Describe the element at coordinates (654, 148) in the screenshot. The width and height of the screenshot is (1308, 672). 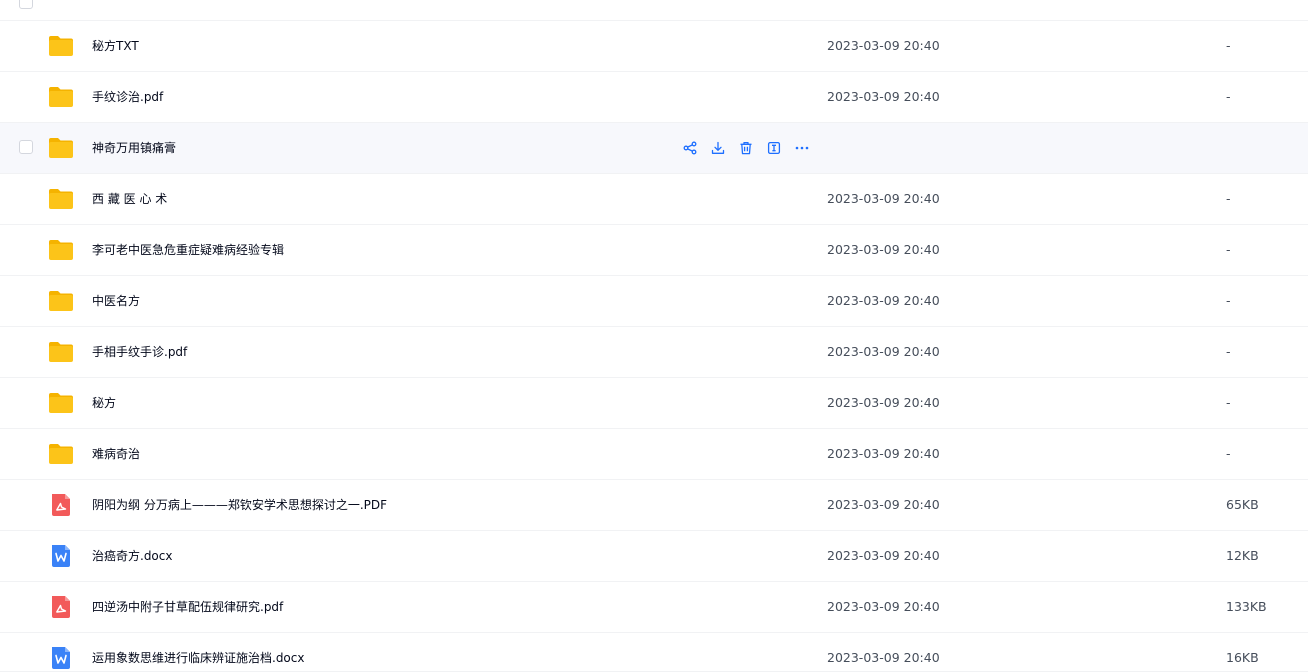
I see `table-row-hovered: 神奇万用镇痛膏` at that location.